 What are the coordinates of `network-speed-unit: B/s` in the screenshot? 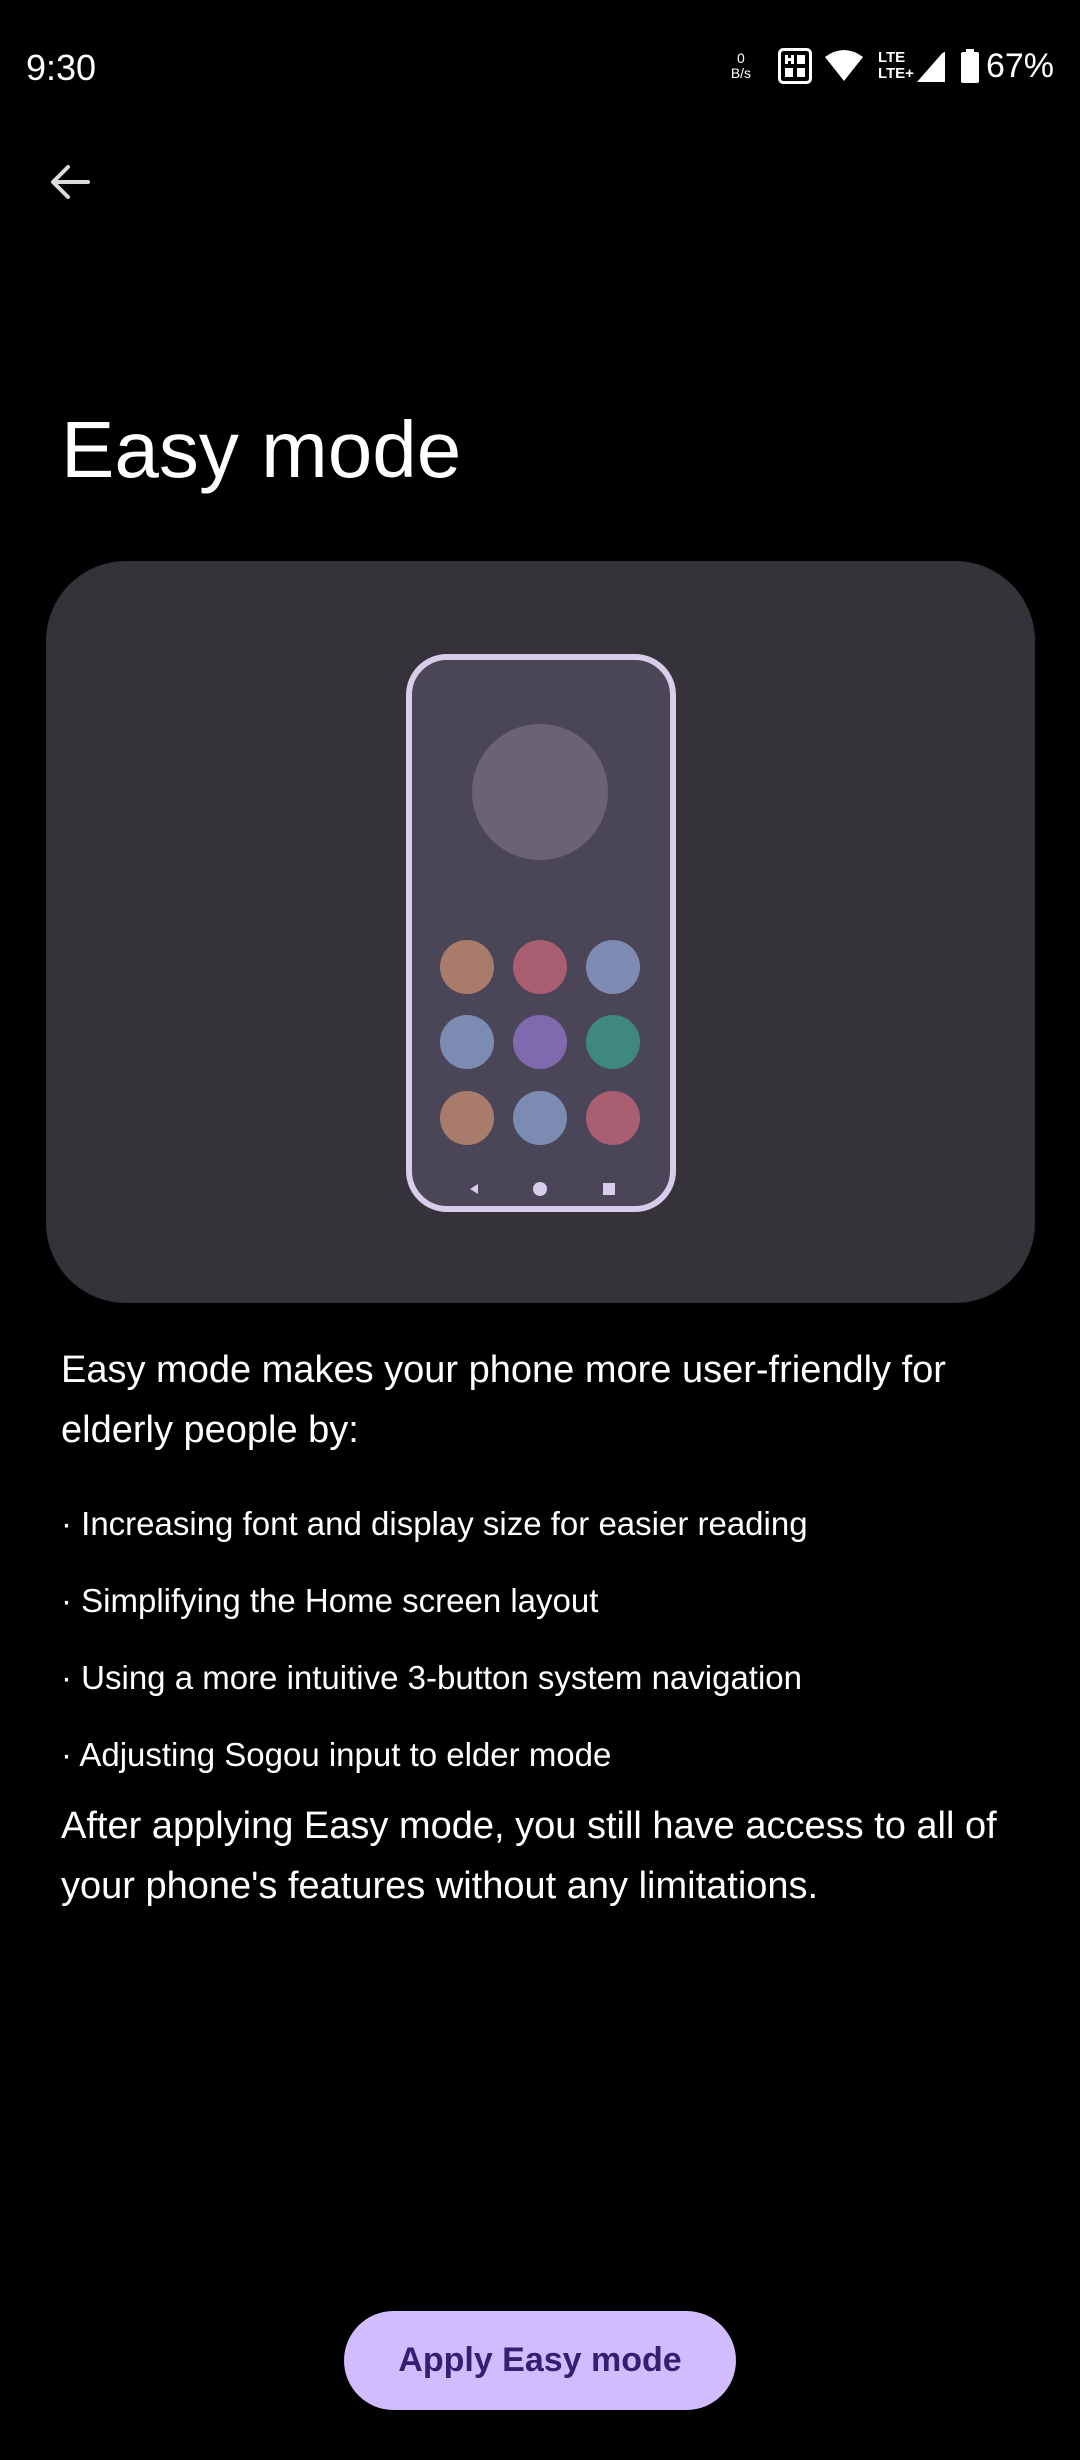 It's located at (741, 73).